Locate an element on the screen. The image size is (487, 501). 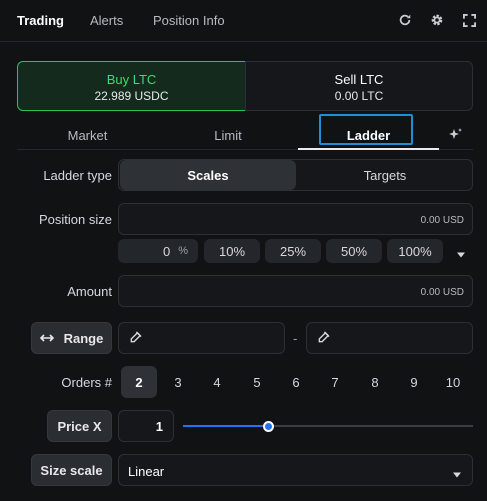
sell-amount: 0.00 LTC is located at coordinates (359, 96).